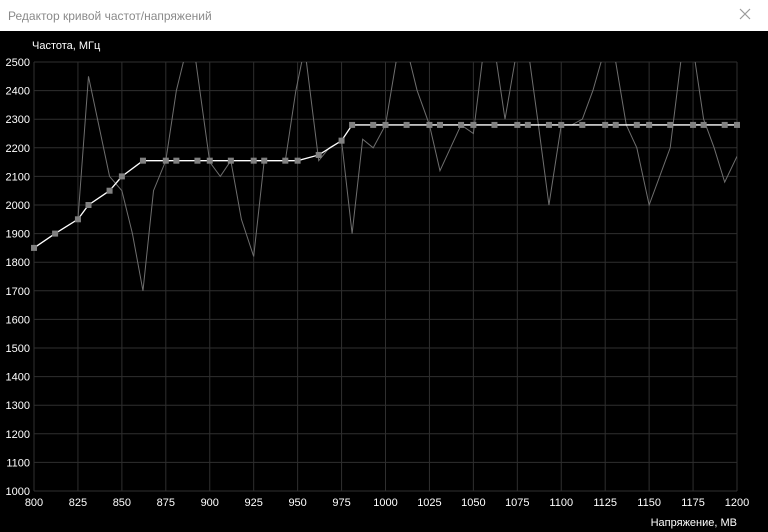 This screenshot has width=768, height=532. Describe the element at coordinates (18, 435) in the screenshot. I see `y-tick-label: 1200` at that location.